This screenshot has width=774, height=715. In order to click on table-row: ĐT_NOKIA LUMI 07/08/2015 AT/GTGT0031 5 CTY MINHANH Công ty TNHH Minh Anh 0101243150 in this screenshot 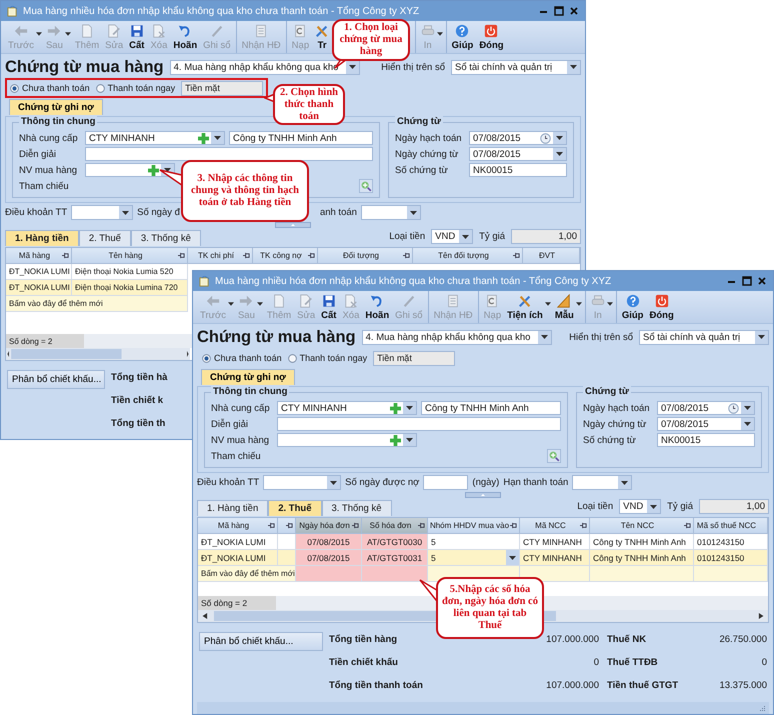, I will do `click(483, 558)`.